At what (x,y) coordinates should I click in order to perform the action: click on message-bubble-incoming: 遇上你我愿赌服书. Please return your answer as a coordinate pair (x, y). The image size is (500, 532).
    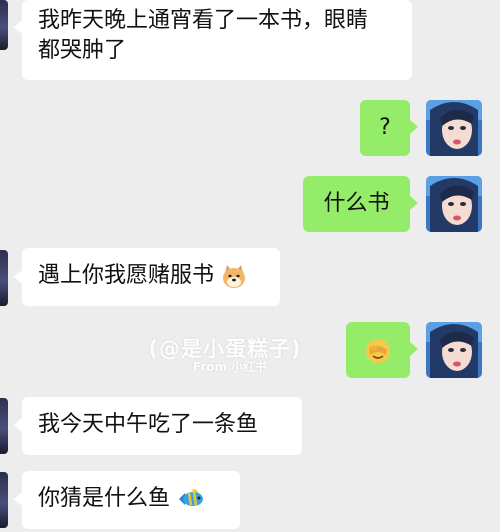
    Looking at the image, I should click on (151, 277).